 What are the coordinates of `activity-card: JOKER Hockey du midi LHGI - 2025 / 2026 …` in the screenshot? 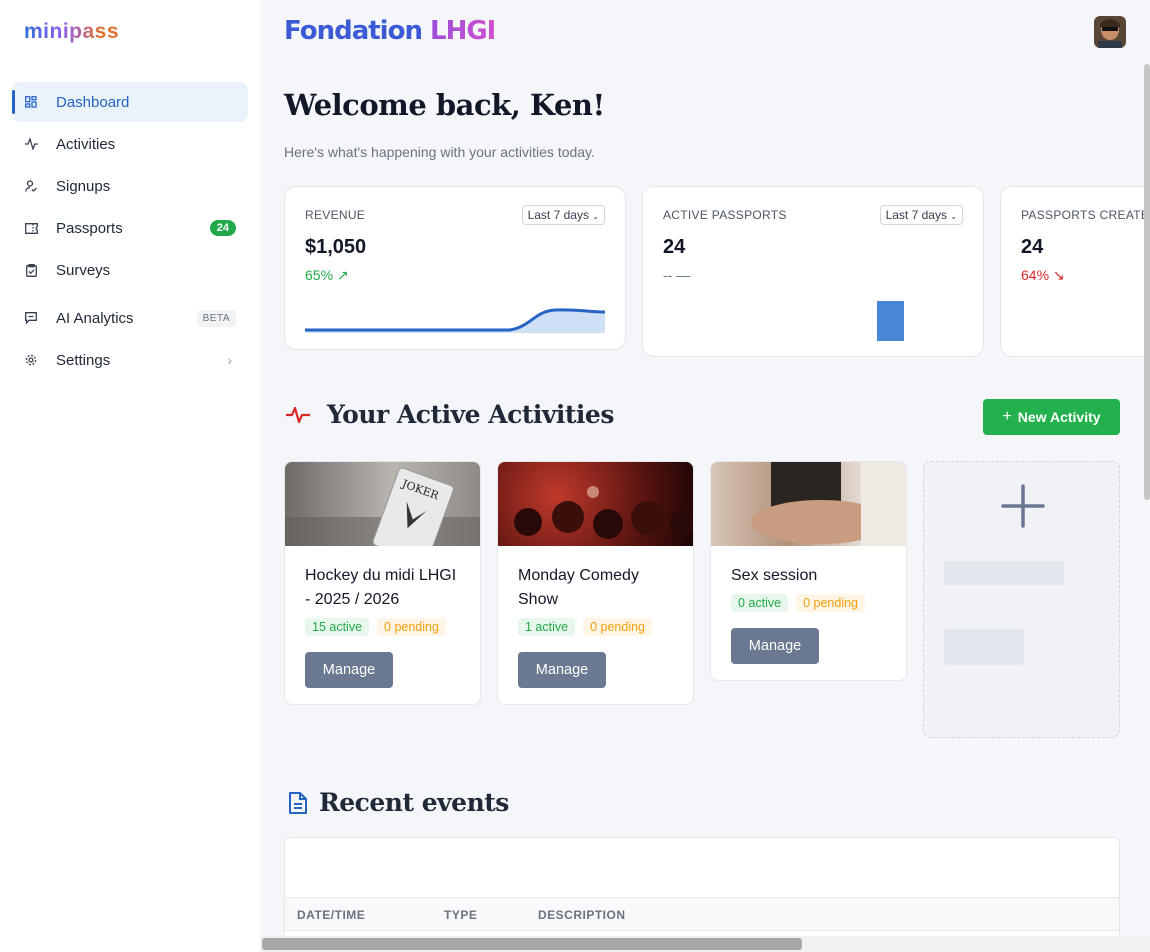 It's located at (382, 583).